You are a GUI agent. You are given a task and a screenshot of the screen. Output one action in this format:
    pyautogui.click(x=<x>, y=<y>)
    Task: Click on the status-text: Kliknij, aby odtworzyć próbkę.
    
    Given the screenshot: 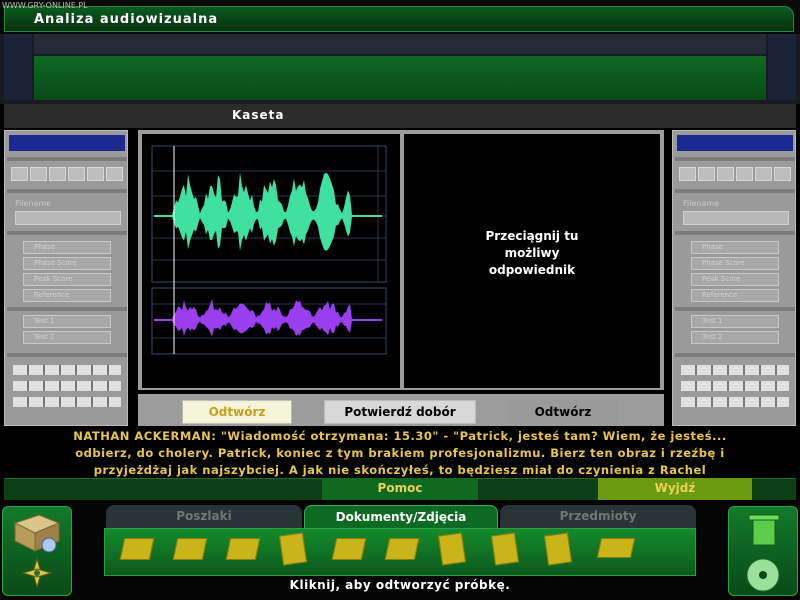 What is the action you would take?
    pyautogui.click(x=400, y=585)
    